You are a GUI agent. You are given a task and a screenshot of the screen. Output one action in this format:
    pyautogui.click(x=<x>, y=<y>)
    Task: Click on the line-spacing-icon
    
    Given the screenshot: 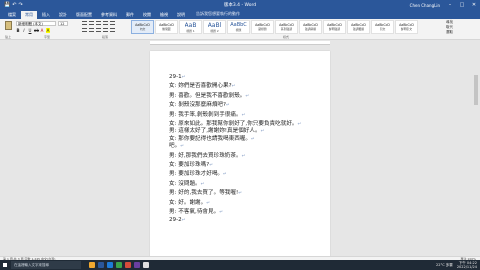 What is the action you would take?
    pyautogui.click(x=112, y=30)
    